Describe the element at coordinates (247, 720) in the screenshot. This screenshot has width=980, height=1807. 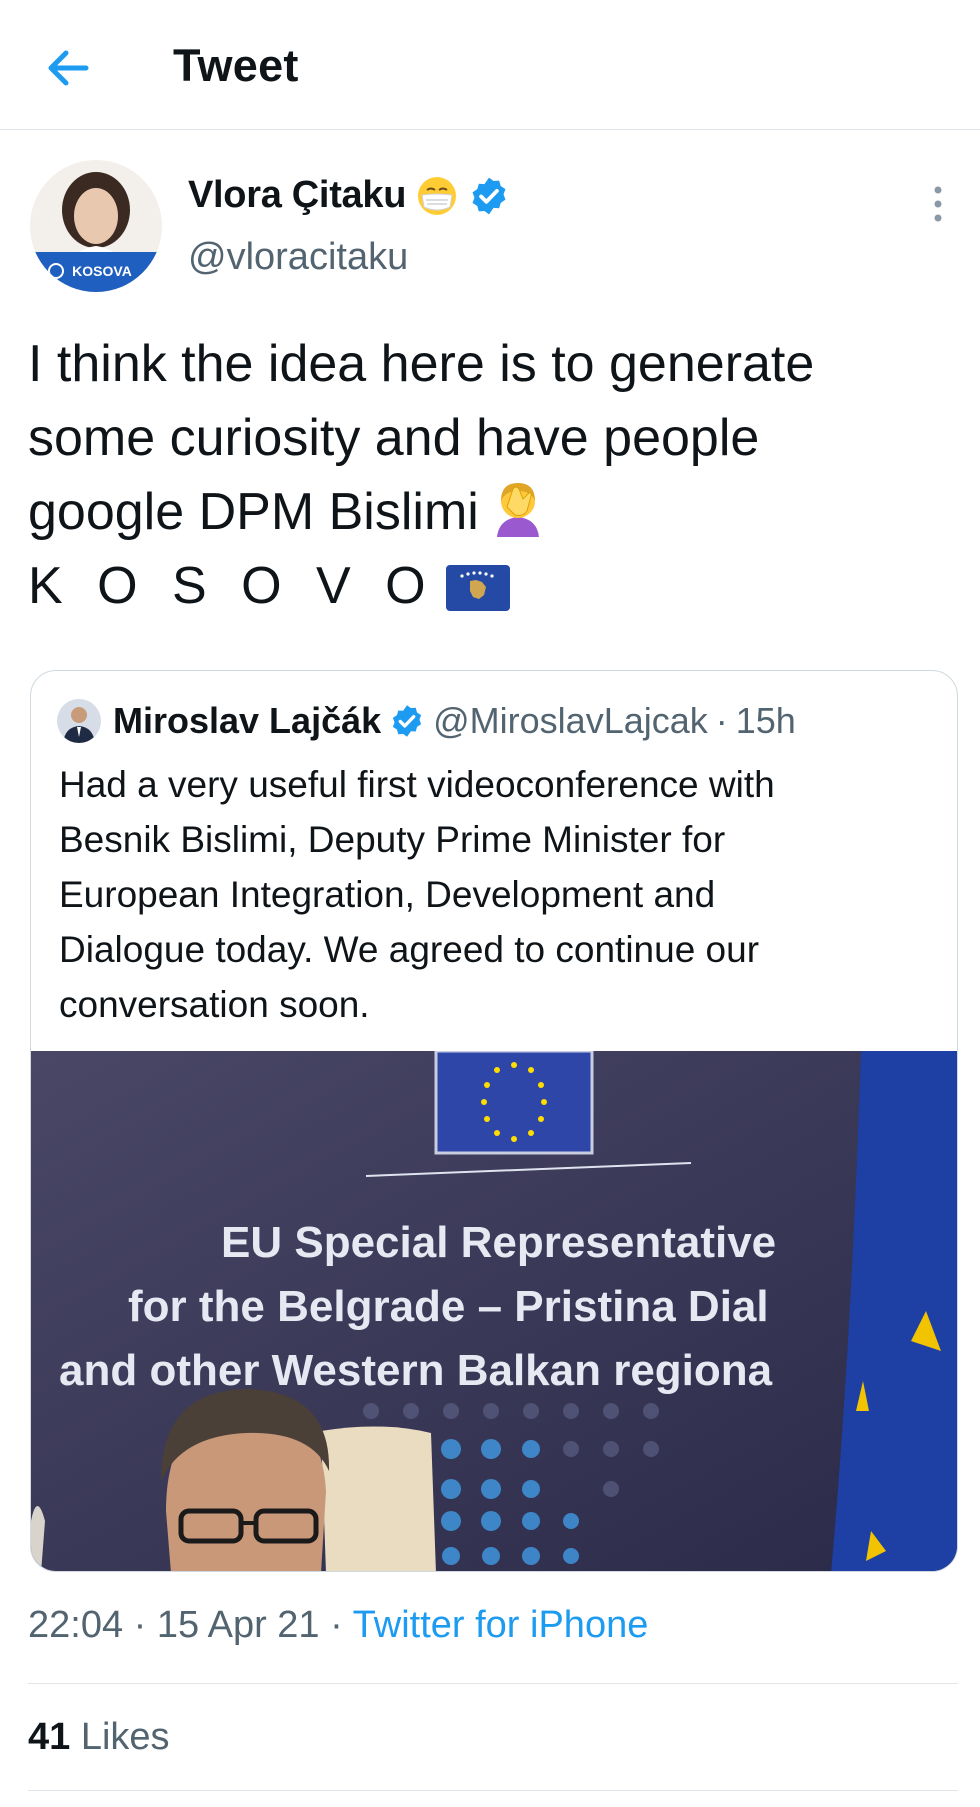
I see `quoted-display-name: Miroslav Lajčák` at that location.